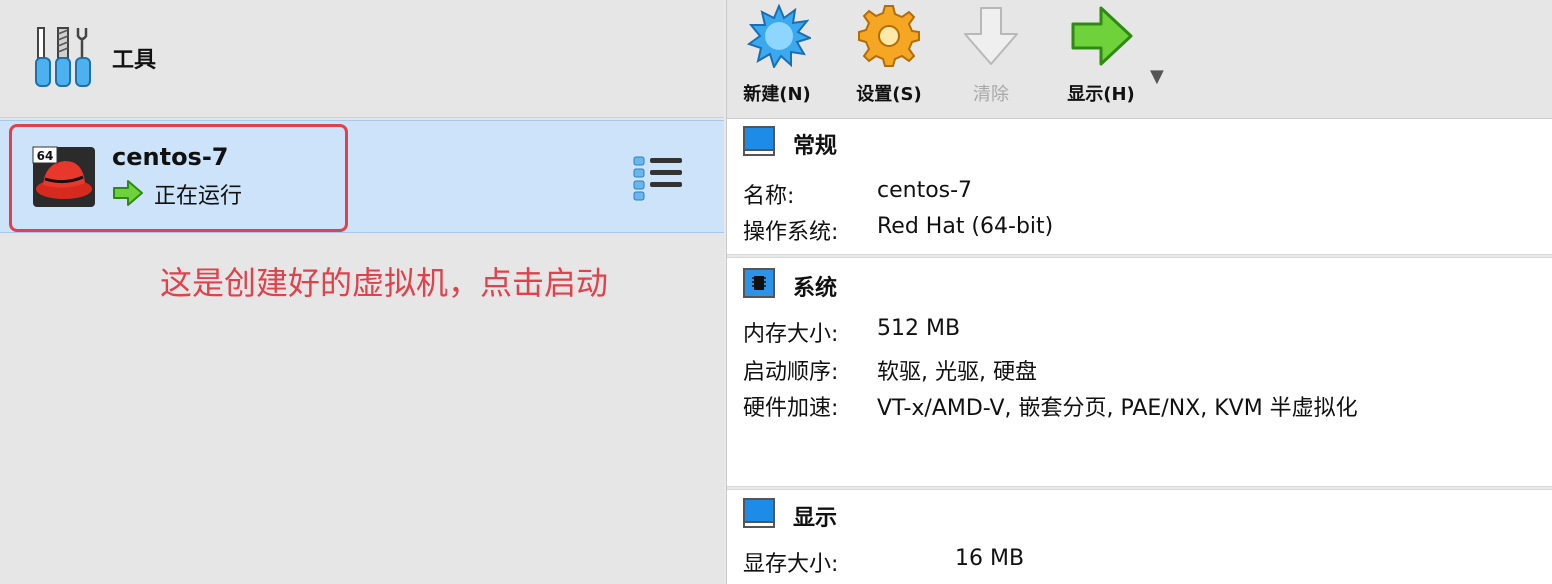  Describe the element at coordinates (362, 59) in the screenshot. I see `tools-item: 工具` at that location.